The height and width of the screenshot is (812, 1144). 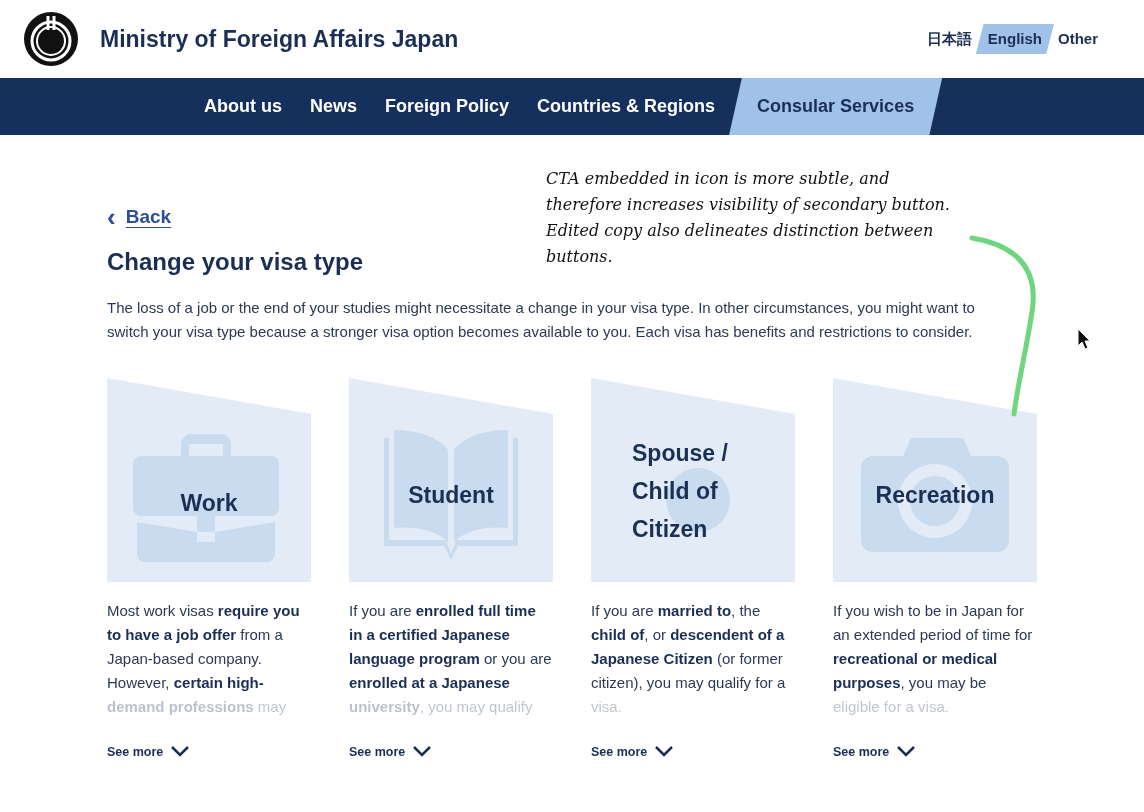 I want to click on card-description: If you are married to, the child of, or descendent of a Japanese Citizen (or former citizen), you may qualify for a visa., so click(x=689, y=658).